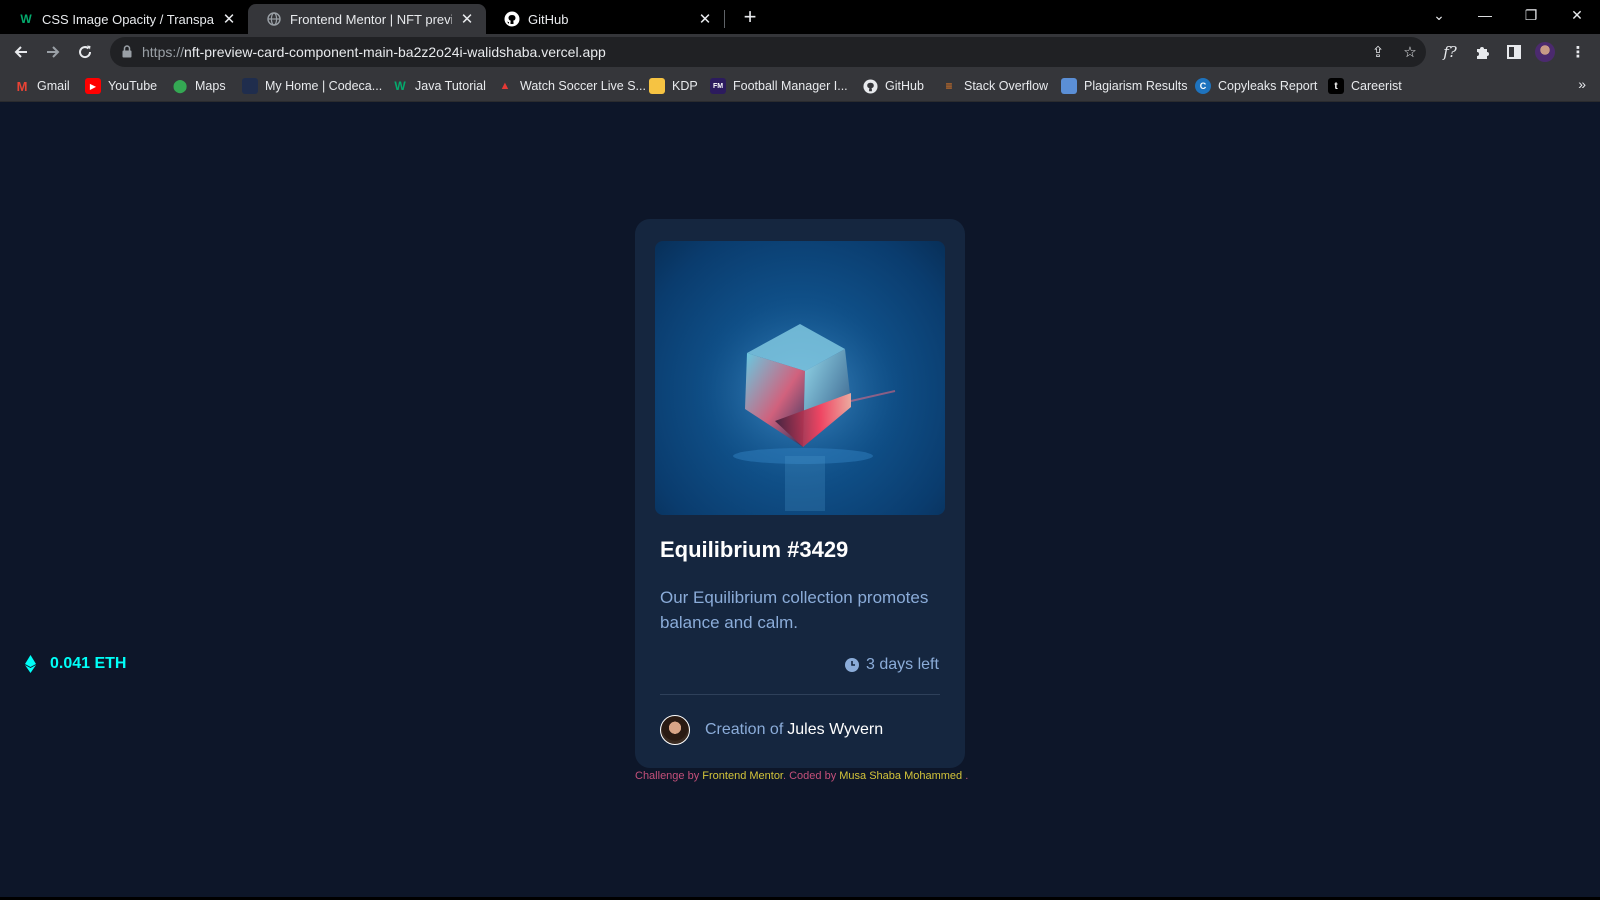 This screenshot has height=900, width=1600. I want to click on nft-title: Equilibrium #3429, so click(754, 550).